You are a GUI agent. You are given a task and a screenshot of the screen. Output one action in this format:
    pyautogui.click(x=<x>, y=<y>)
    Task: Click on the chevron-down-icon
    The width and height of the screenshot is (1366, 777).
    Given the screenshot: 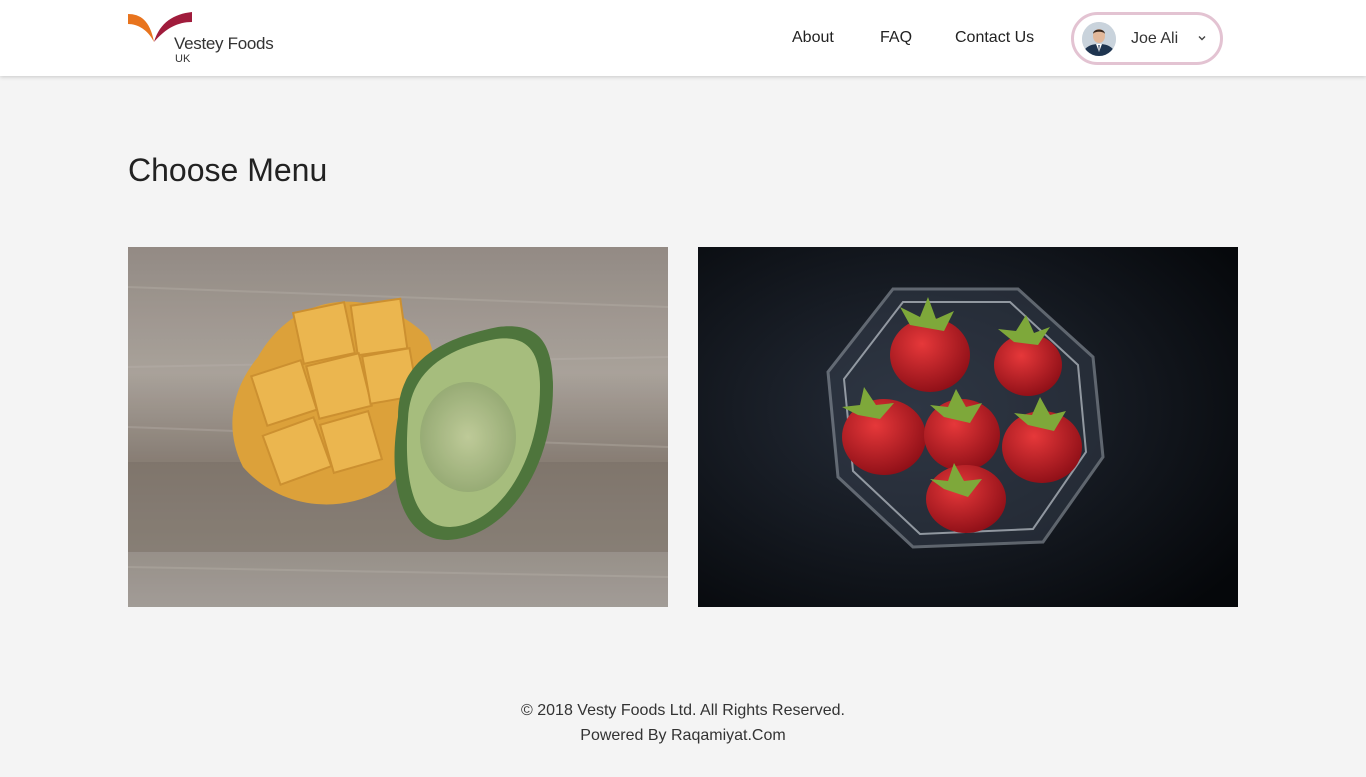 What is the action you would take?
    pyautogui.click(x=1202, y=38)
    